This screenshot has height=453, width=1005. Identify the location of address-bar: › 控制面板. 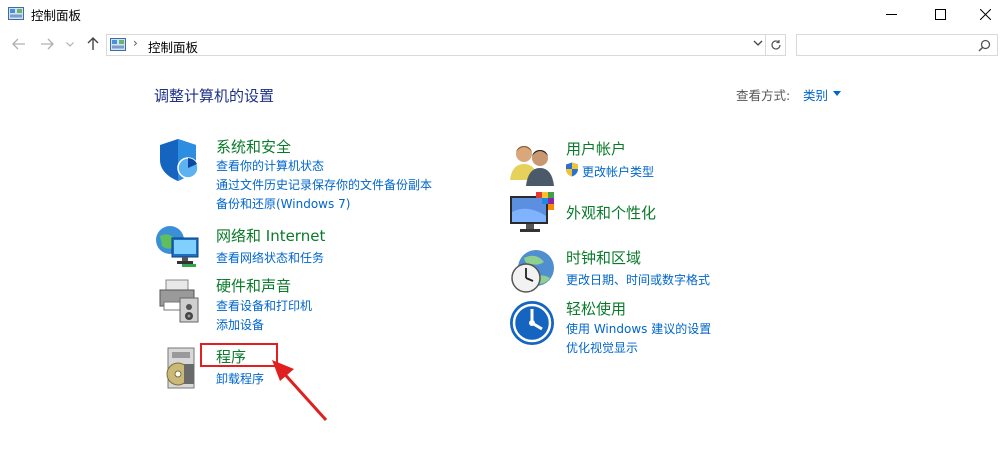
(436, 45).